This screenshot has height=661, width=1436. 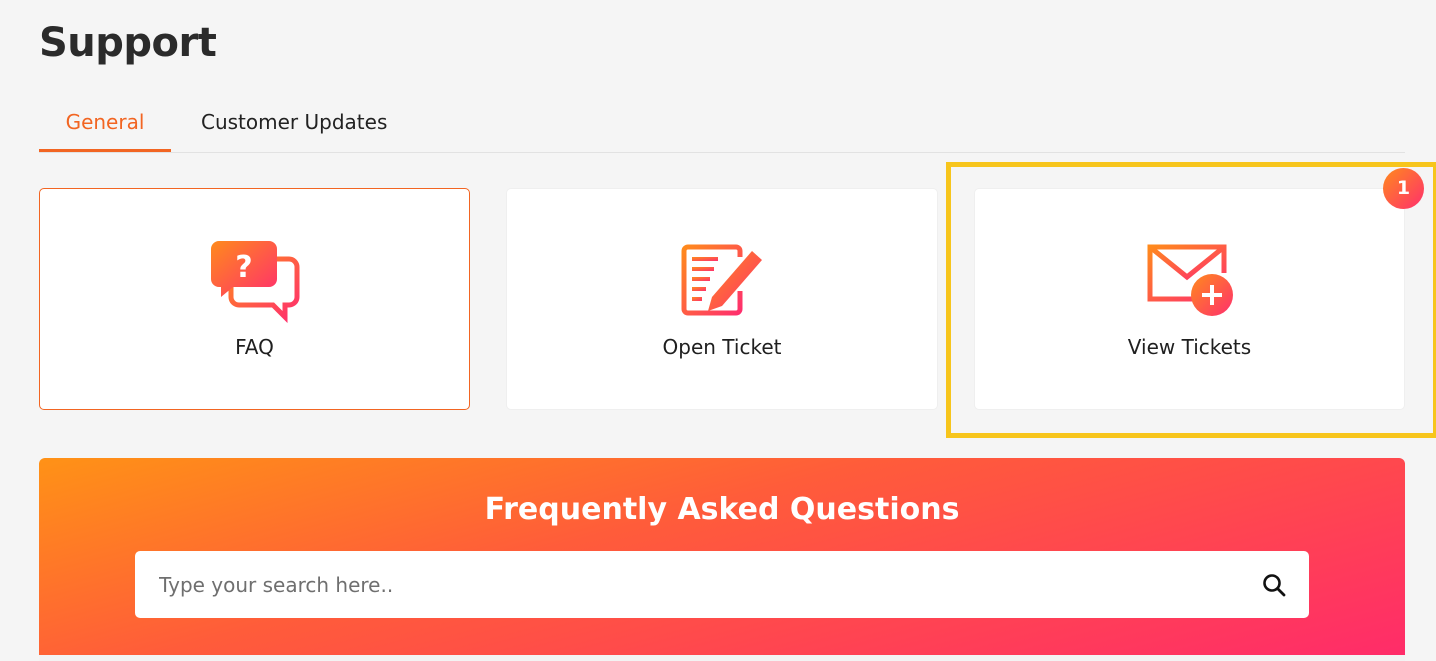 I want to click on faq-heading: Frequently Asked Questions, so click(x=722, y=509).